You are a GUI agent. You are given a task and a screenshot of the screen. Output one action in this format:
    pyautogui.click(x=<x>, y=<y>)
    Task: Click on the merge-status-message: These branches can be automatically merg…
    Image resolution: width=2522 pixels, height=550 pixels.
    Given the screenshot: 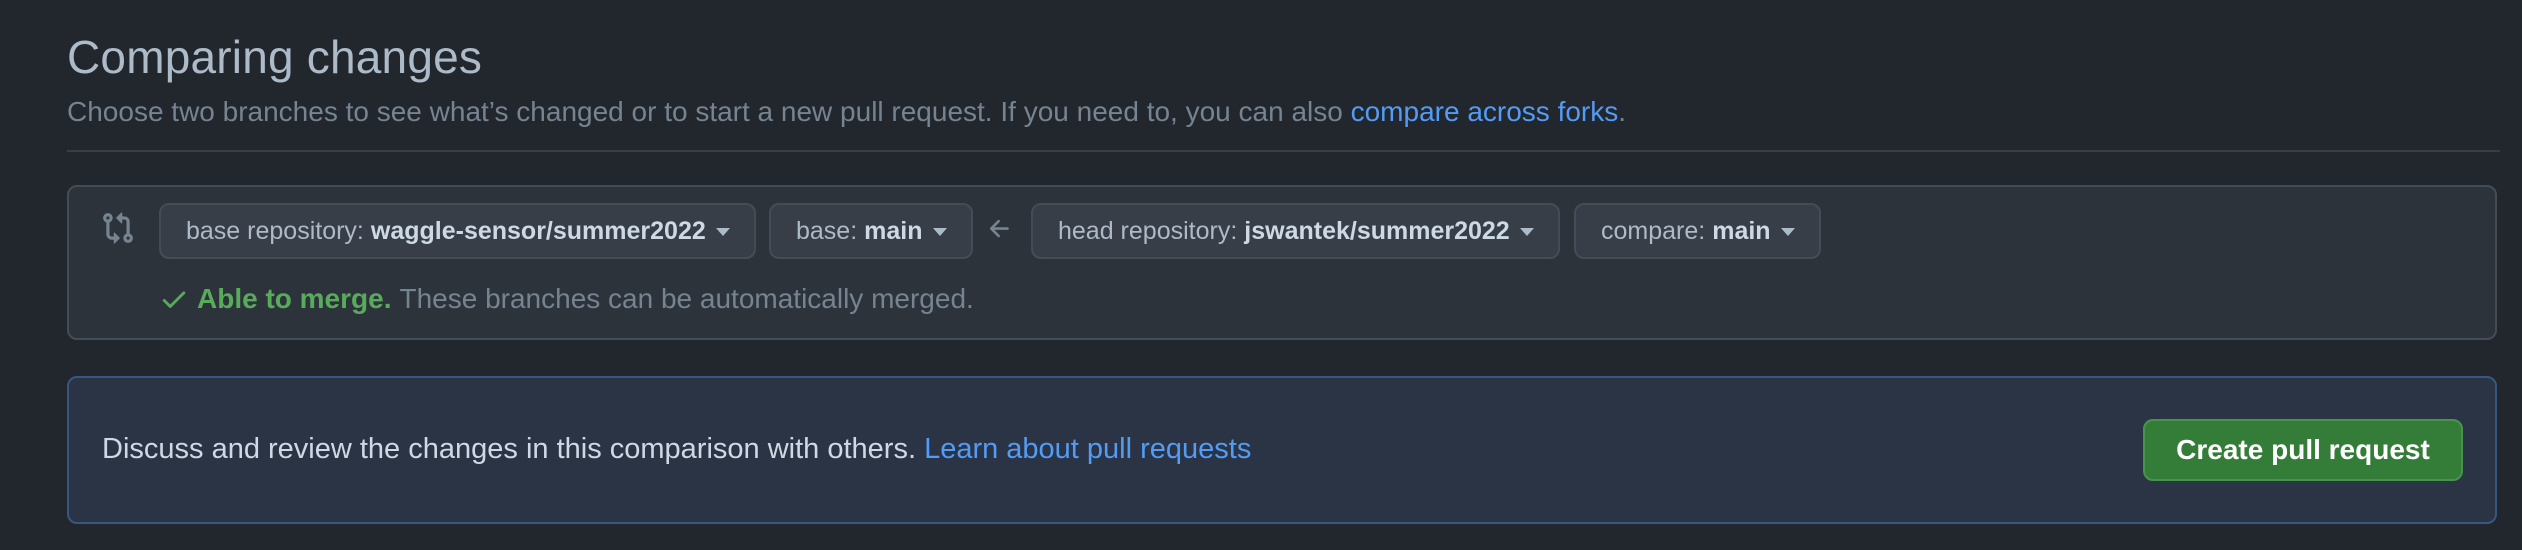 What is the action you would take?
    pyautogui.click(x=686, y=298)
    